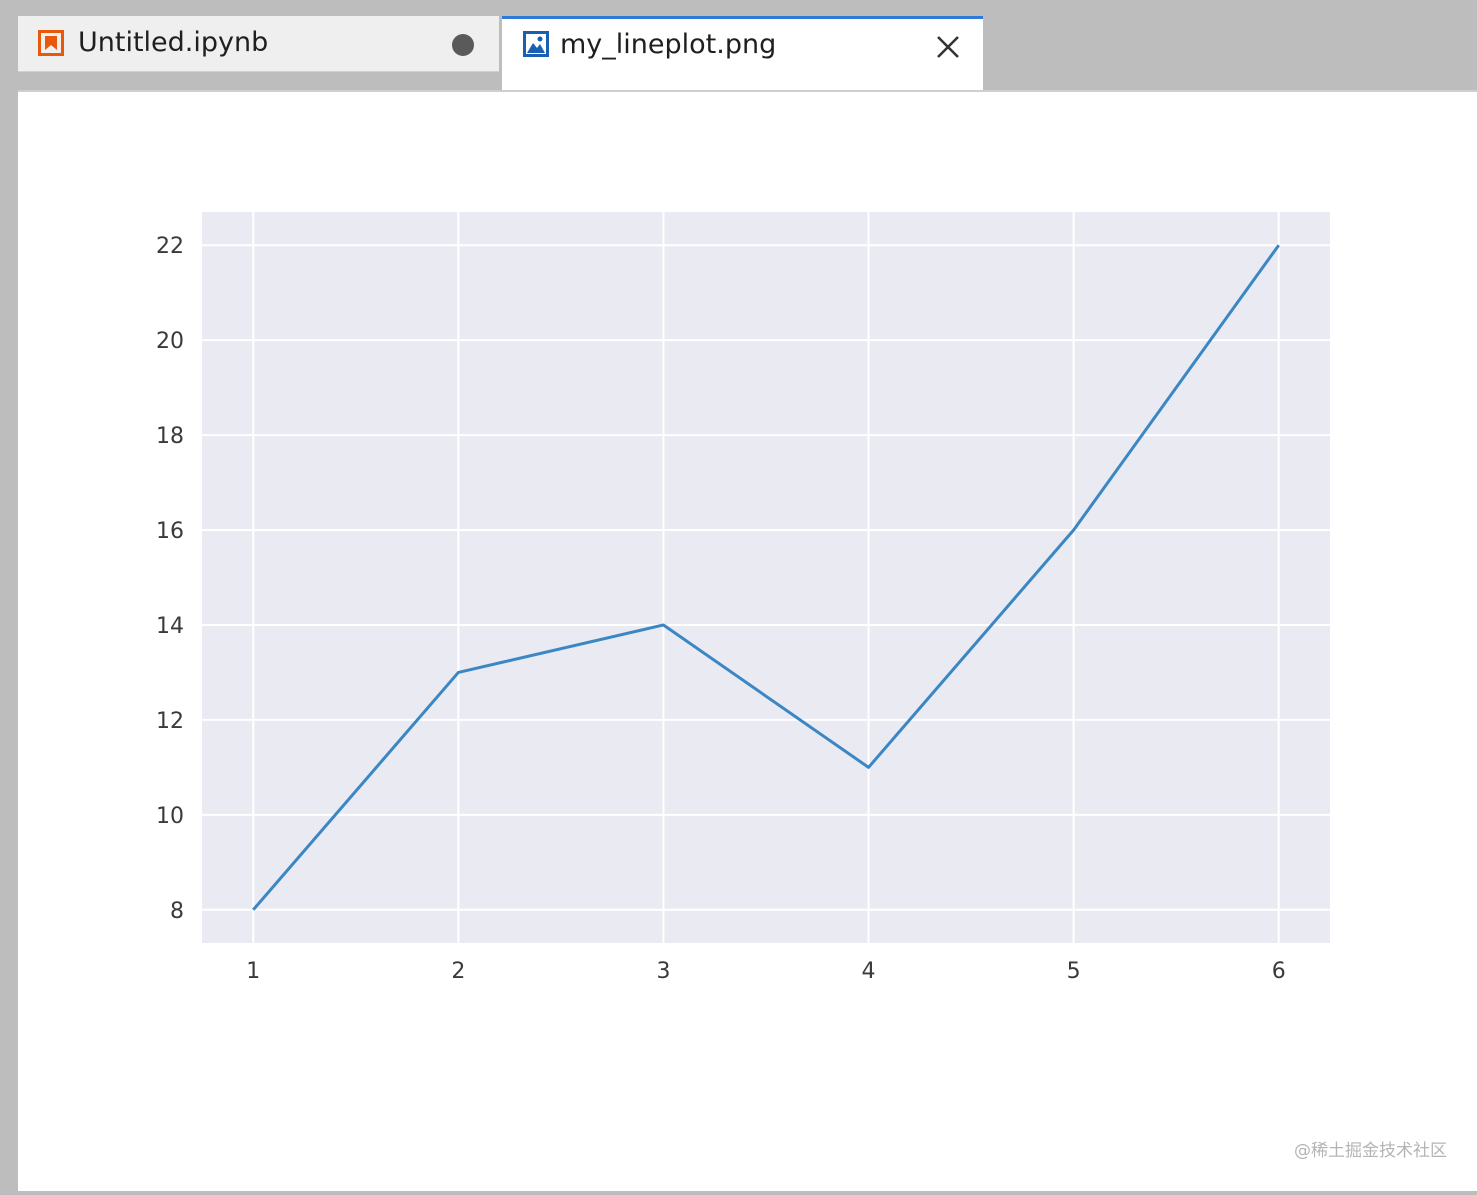  What do you see at coordinates (663, 971) in the screenshot?
I see `x-tick-label: 3` at bounding box center [663, 971].